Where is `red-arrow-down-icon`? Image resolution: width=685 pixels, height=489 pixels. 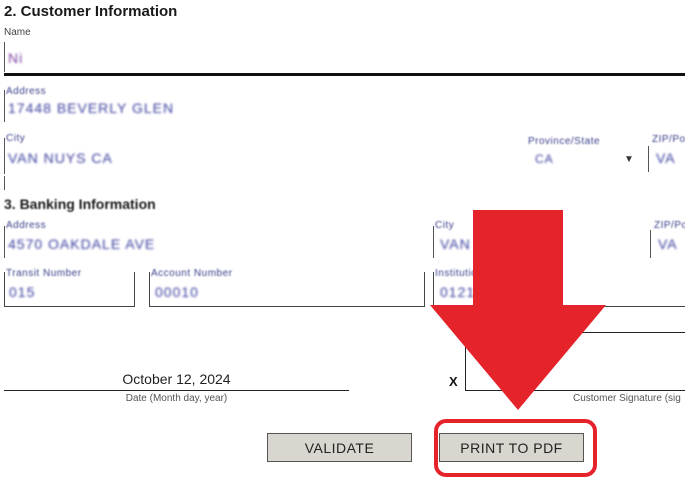 red-arrow-down-icon is located at coordinates (518, 310).